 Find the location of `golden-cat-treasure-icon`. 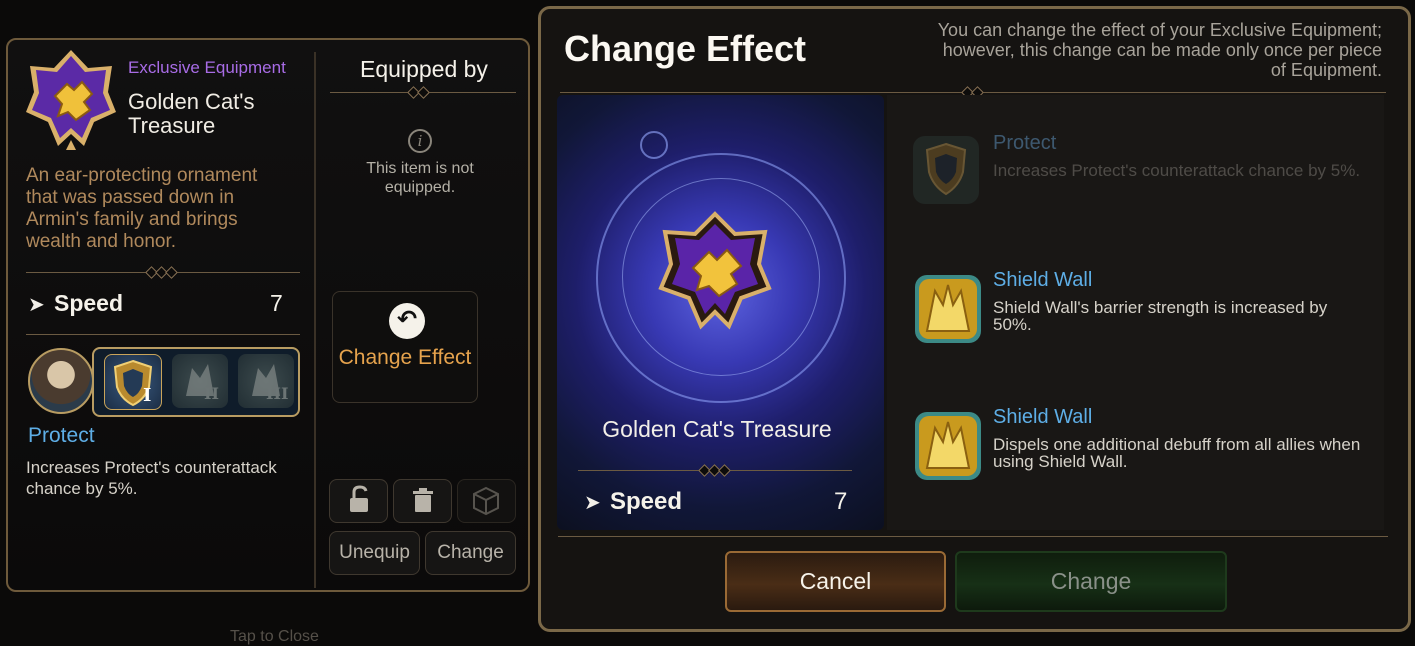

golden-cat-treasure-icon is located at coordinates (71, 100).